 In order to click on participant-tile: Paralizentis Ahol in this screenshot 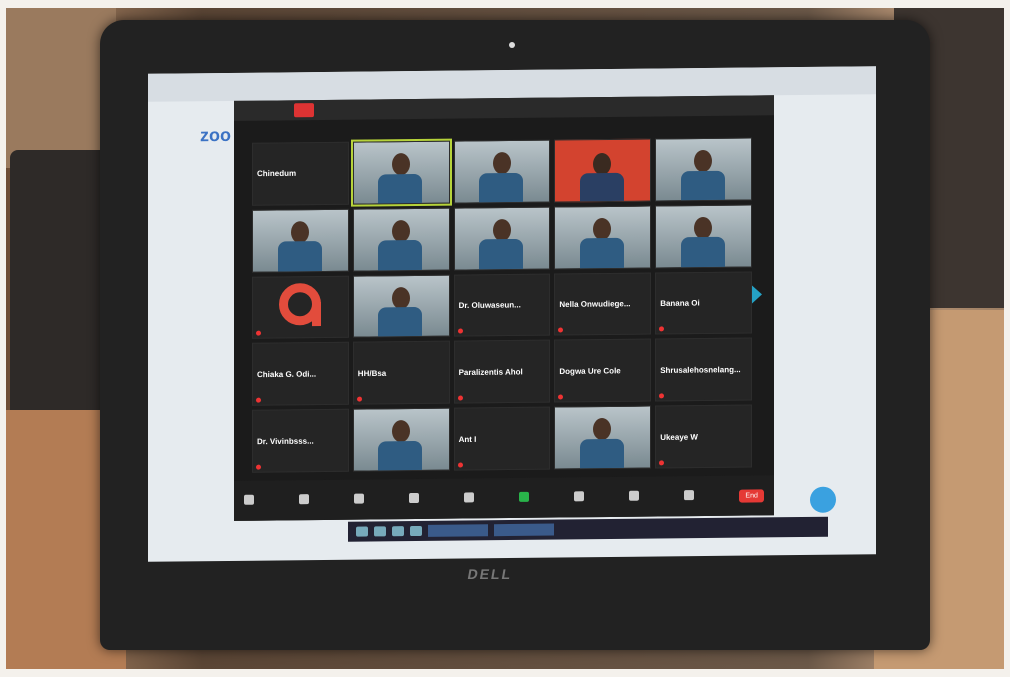, I will do `click(502, 371)`.